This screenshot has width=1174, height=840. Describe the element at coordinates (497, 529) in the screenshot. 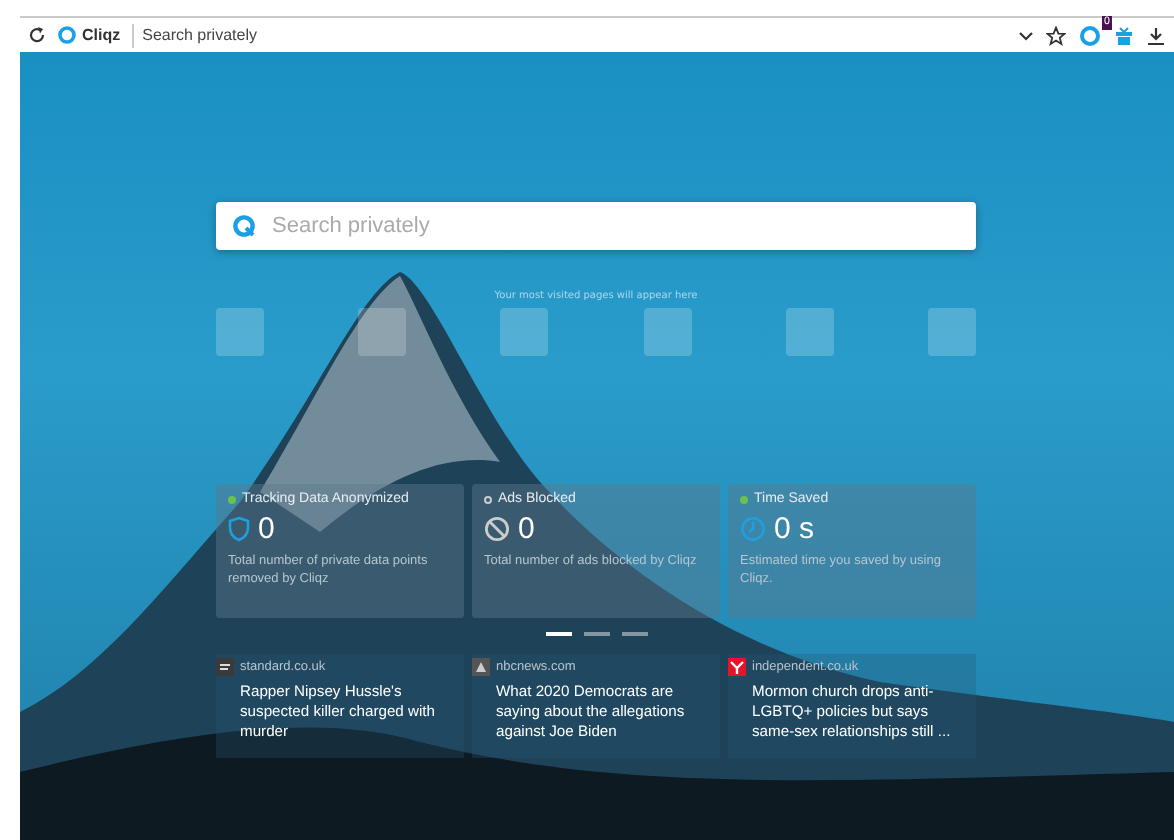

I see `blocked-icon` at that location.